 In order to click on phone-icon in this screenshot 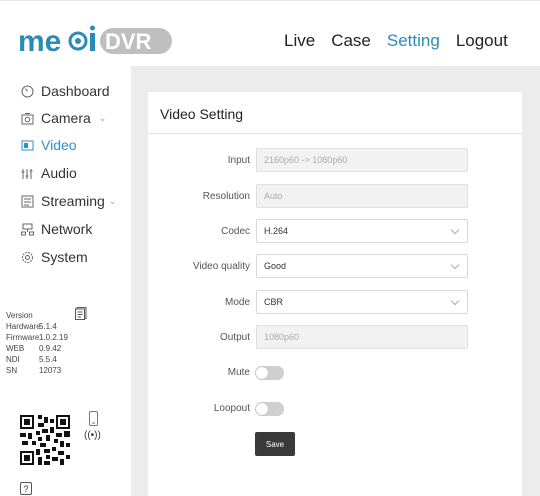, I will do `click(93, 418)`.